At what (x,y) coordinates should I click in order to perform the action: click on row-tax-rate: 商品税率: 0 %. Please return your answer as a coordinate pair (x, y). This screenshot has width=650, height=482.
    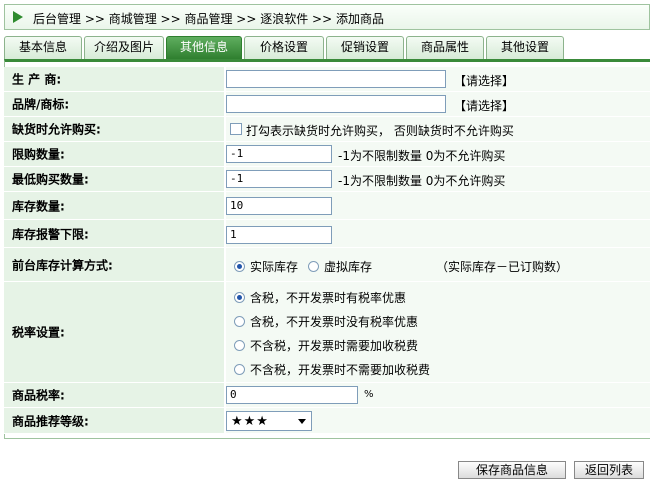
    Looking at the image, I should click on (327, 395).